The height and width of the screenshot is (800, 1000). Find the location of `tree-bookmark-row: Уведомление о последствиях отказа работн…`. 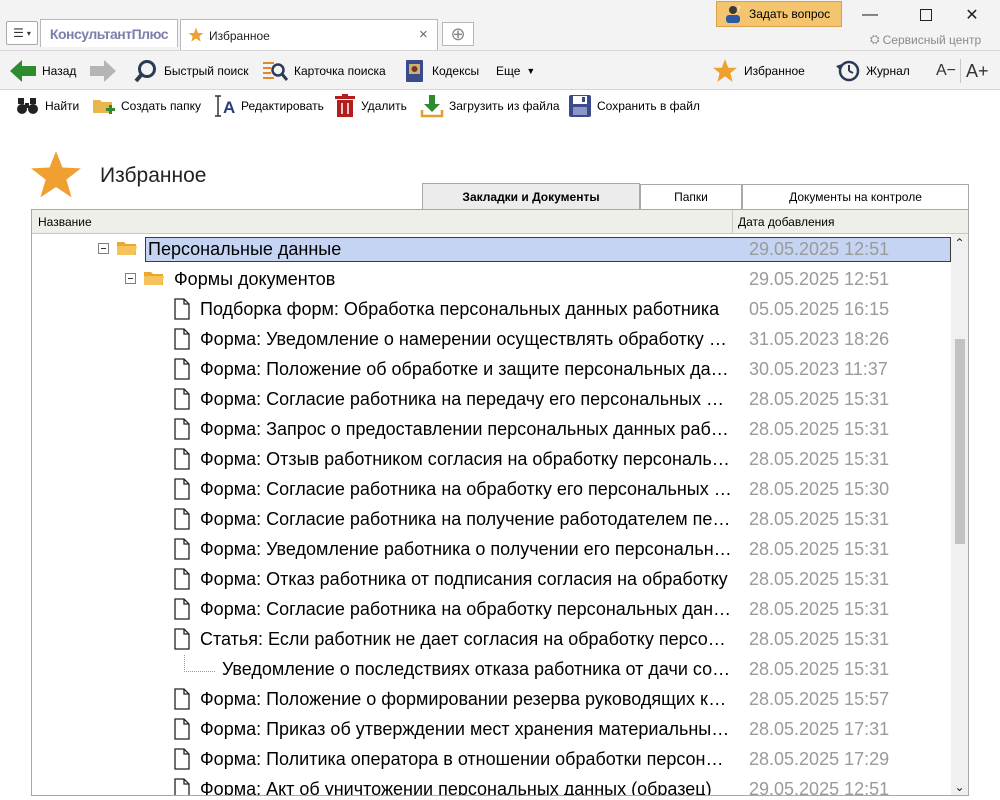

tree-bookmark-row: Уведомление о последствиях отказа работн… is located at coordinates (491, 670).